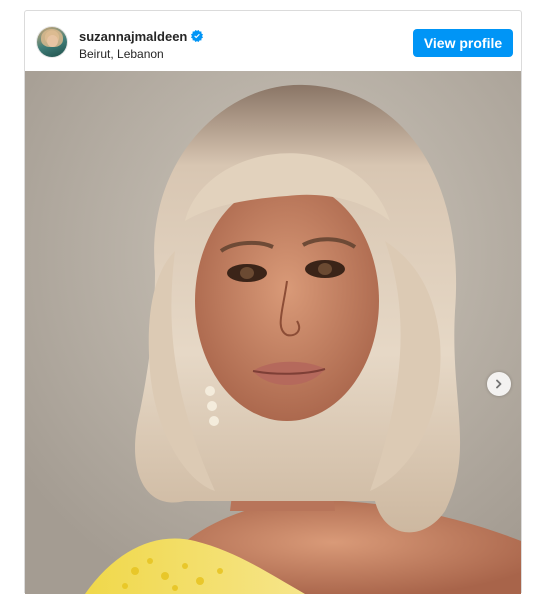  I want to click on username-link: suzannajmaldeen, so click(133, 36).